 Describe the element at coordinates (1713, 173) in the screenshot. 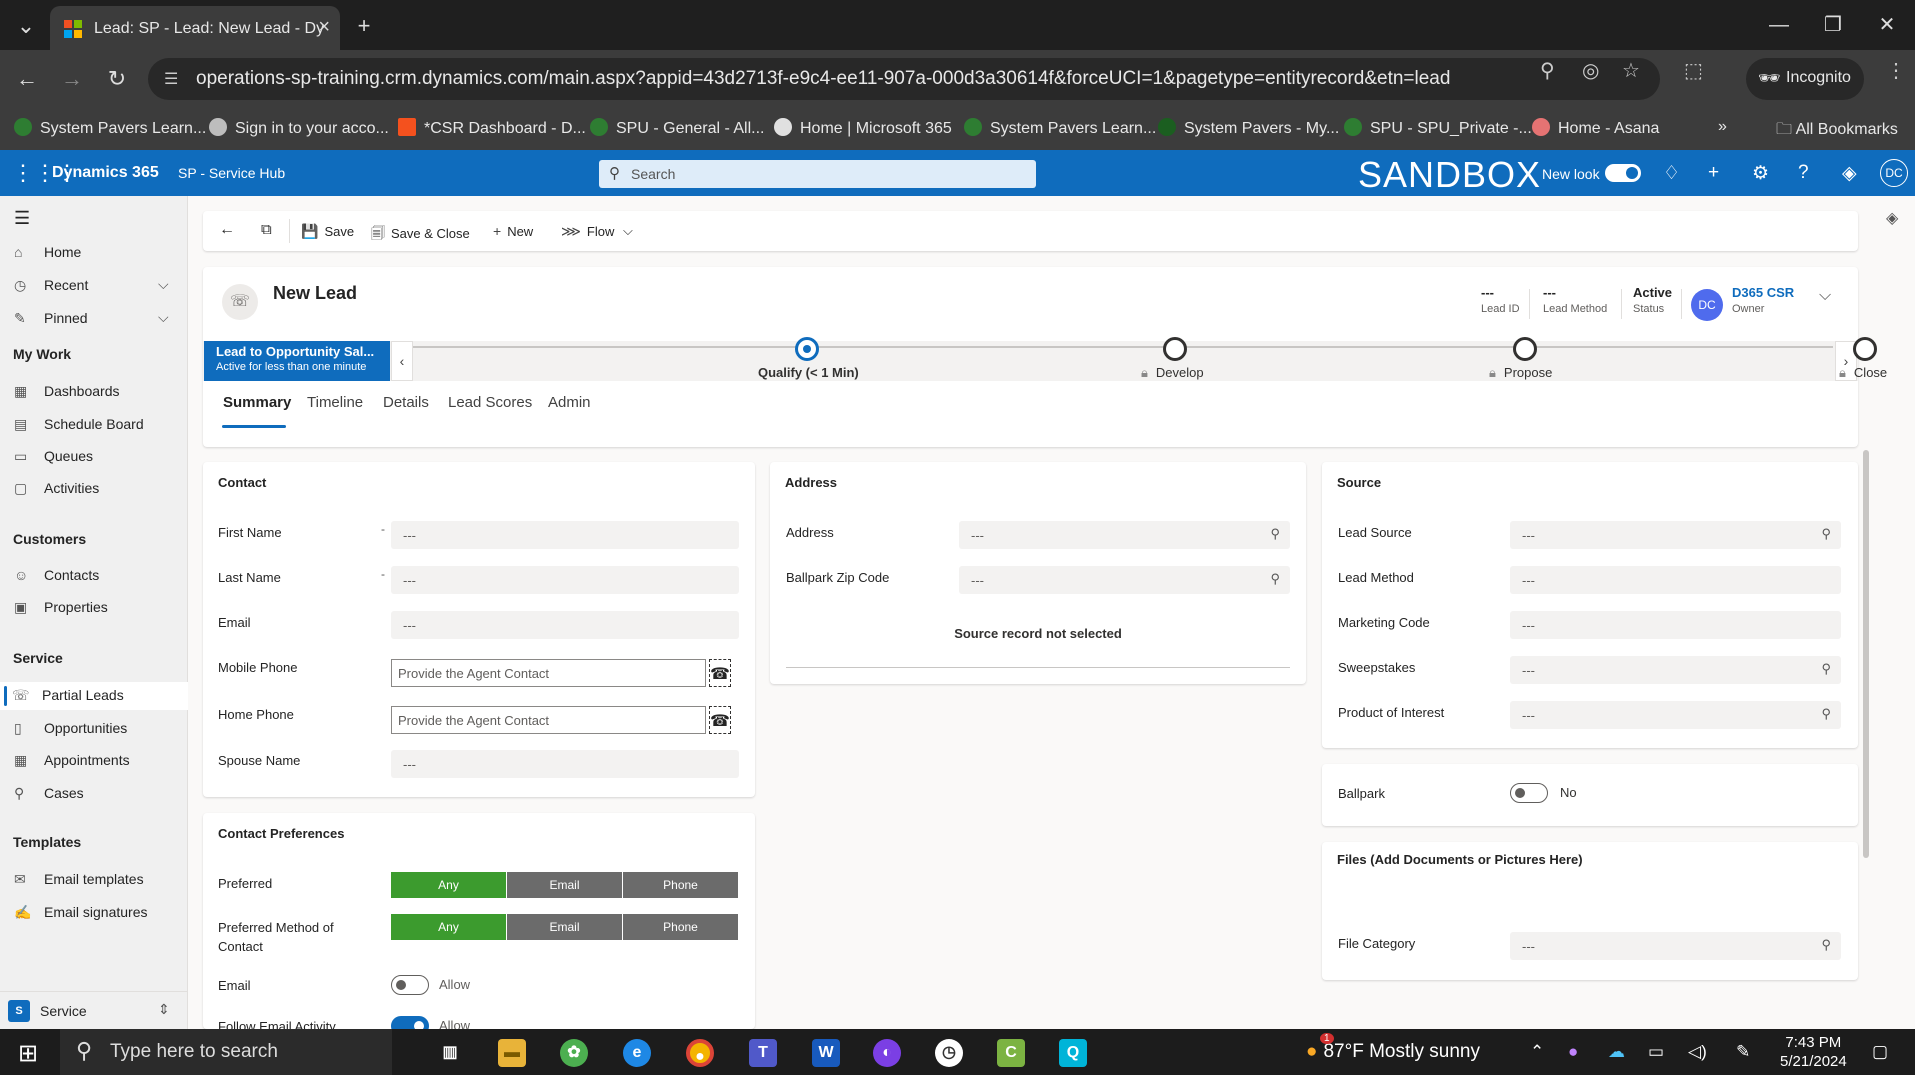

I see `add-icon: +` at that location.